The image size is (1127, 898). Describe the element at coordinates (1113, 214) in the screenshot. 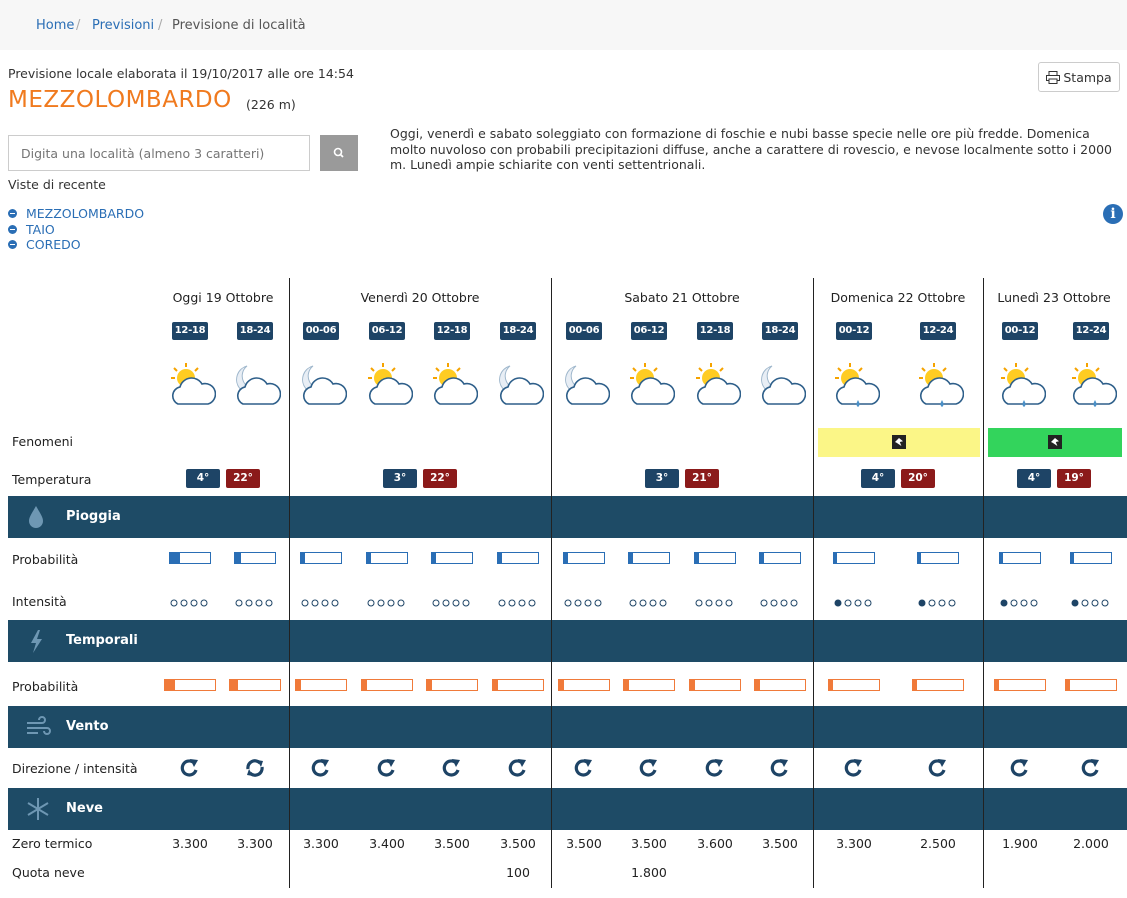

I see `info-icon: i` at that location.